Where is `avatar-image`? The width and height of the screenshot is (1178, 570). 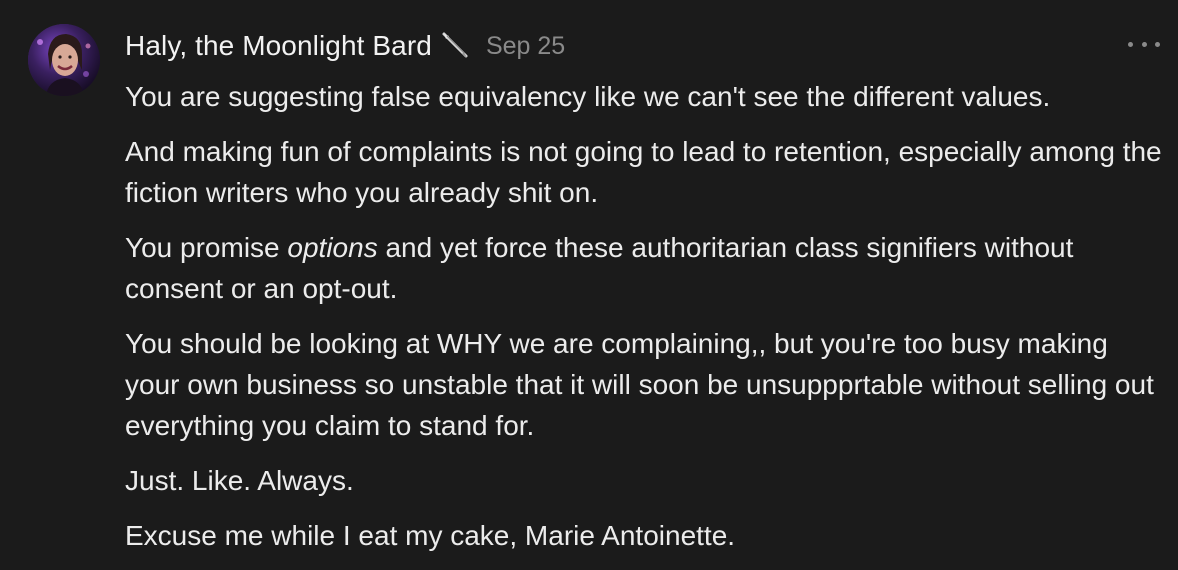
avatar-image is located at coordinates (64, 60).